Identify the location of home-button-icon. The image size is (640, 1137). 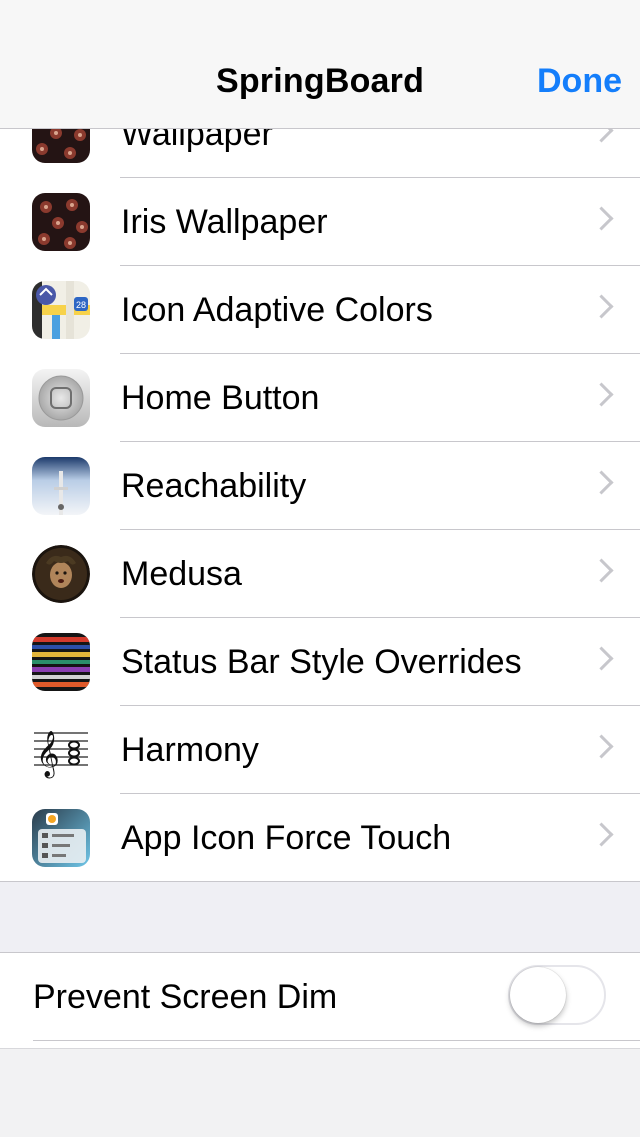
(61, 398).